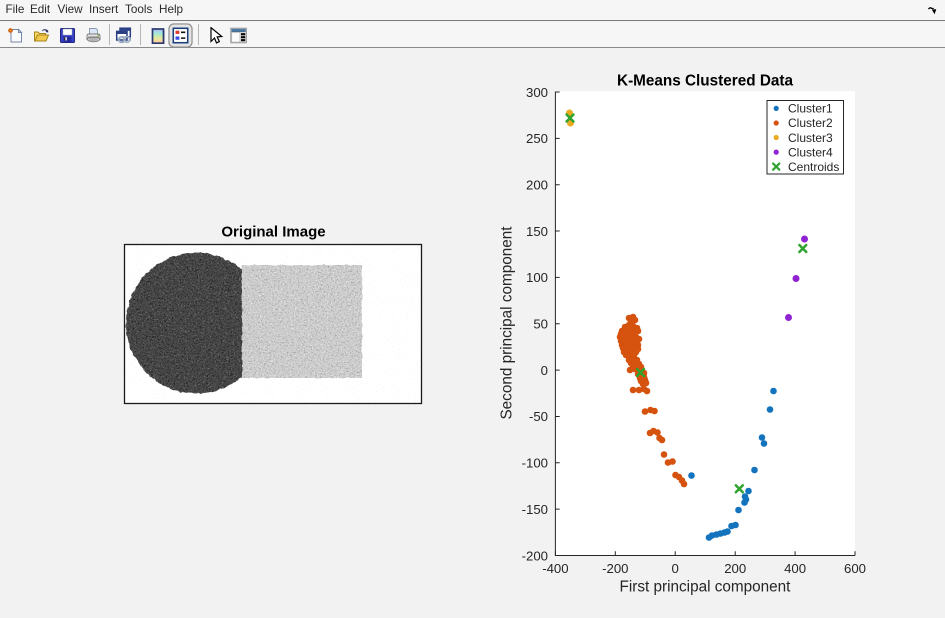 The image size is (945, 618). What do you see at coordinates (705, 81) in the screenshot?
I see `svg-text: K-Means Clustered Data` at bounding box center [705, 81].